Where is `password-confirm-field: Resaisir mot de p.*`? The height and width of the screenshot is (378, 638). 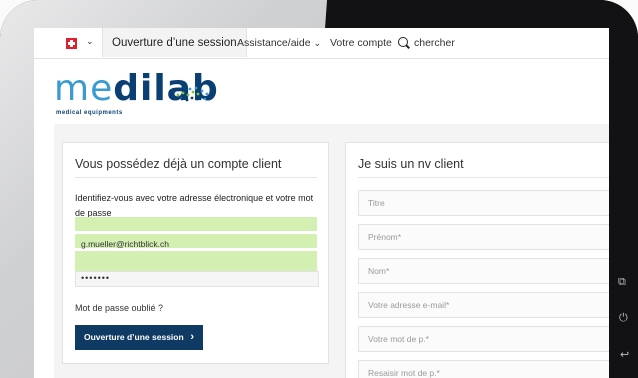
password-confirm-field: Resaisir mot de p.* is located at coordinates (483, 369).